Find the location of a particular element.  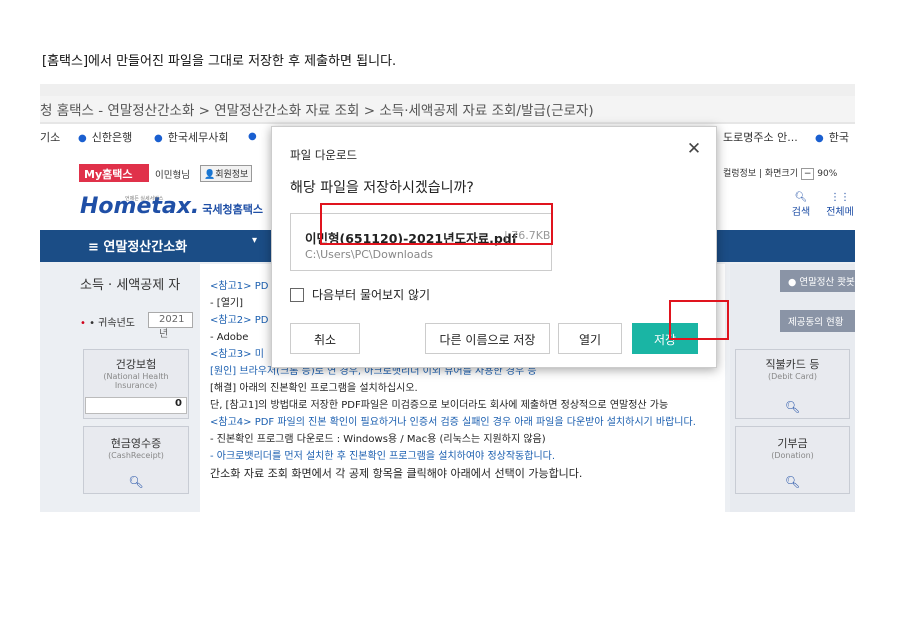

search-button: 🔍︎ 검색 is located at coordinates (801, 205).